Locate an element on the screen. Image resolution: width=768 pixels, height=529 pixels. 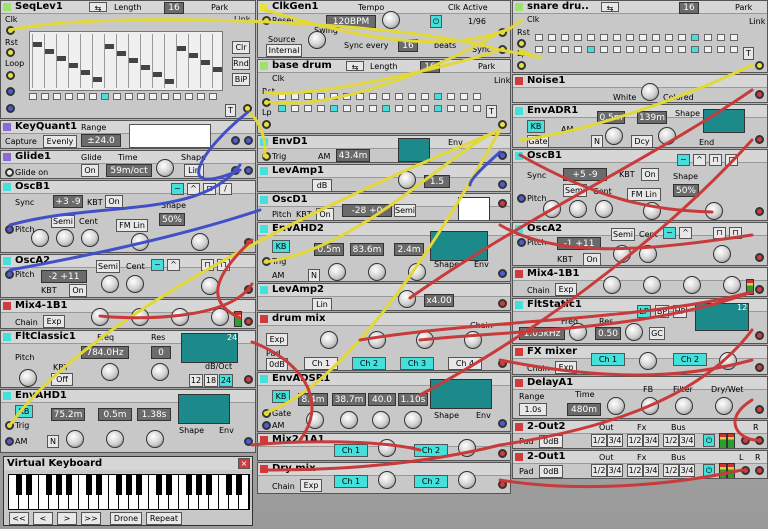
drone-button: Drone is located at coordinates (126, 518).